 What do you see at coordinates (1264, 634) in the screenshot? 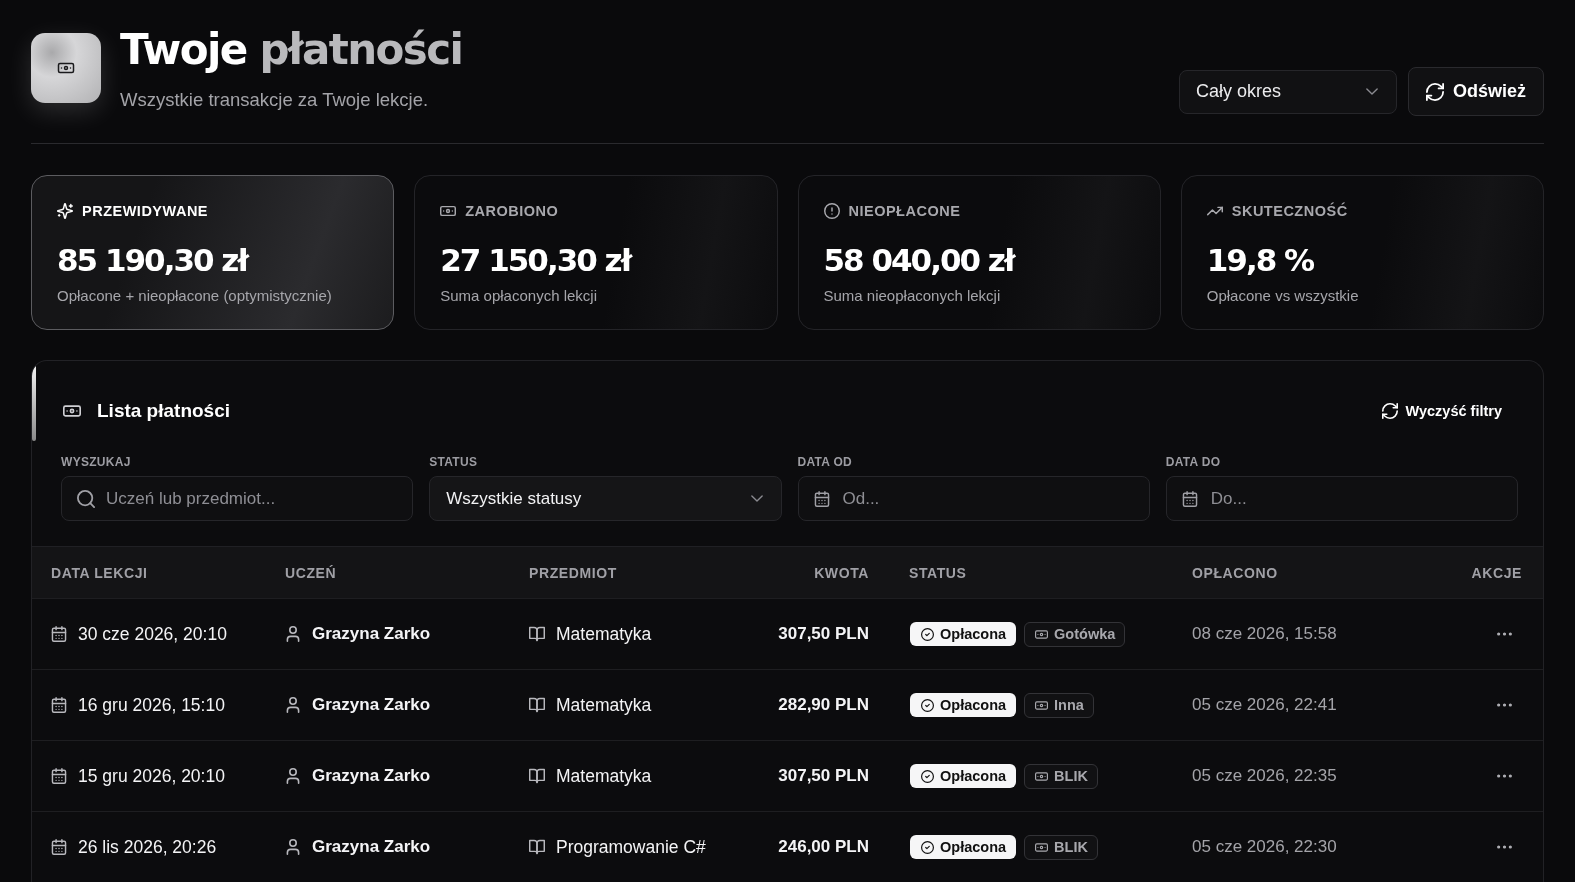
I see `paid-date: 08 cze 2026, 15:58` at bounding box center [1264, 634].